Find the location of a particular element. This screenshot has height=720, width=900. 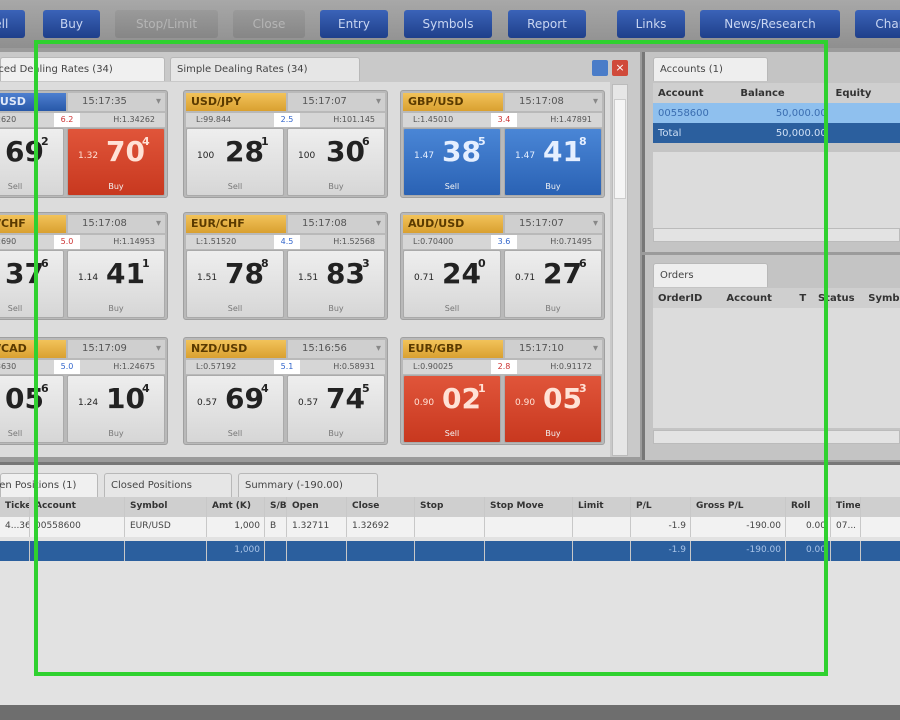

sell-price-button: 69 2 Sell is located at coordinates (32, 162).